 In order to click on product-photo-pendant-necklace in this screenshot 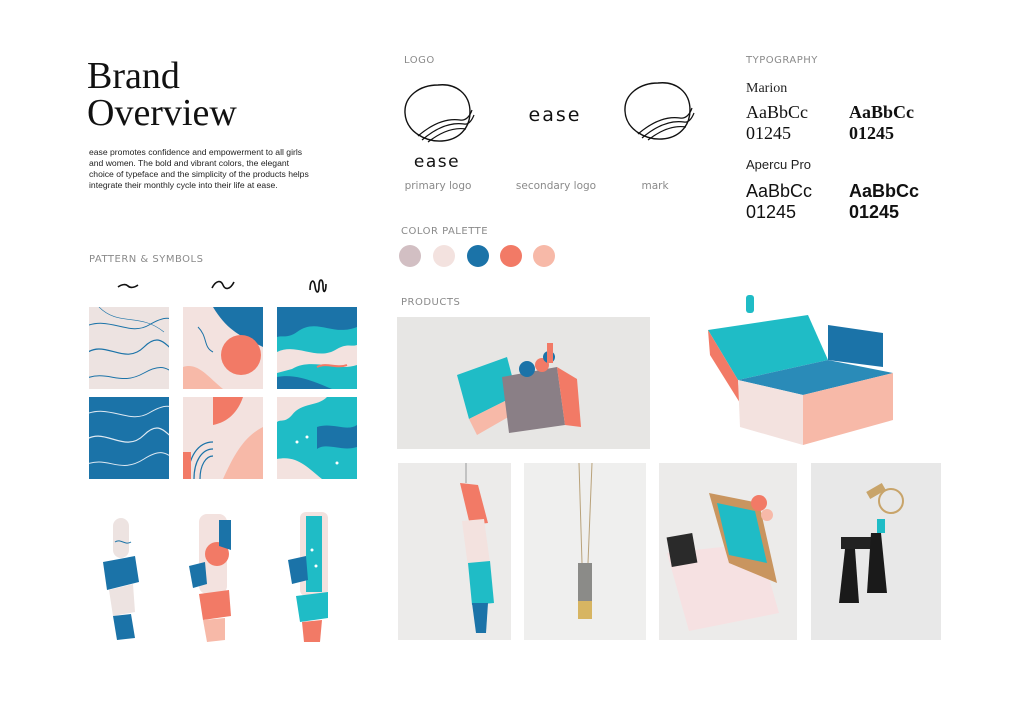, I will do `click(585, 551)`.